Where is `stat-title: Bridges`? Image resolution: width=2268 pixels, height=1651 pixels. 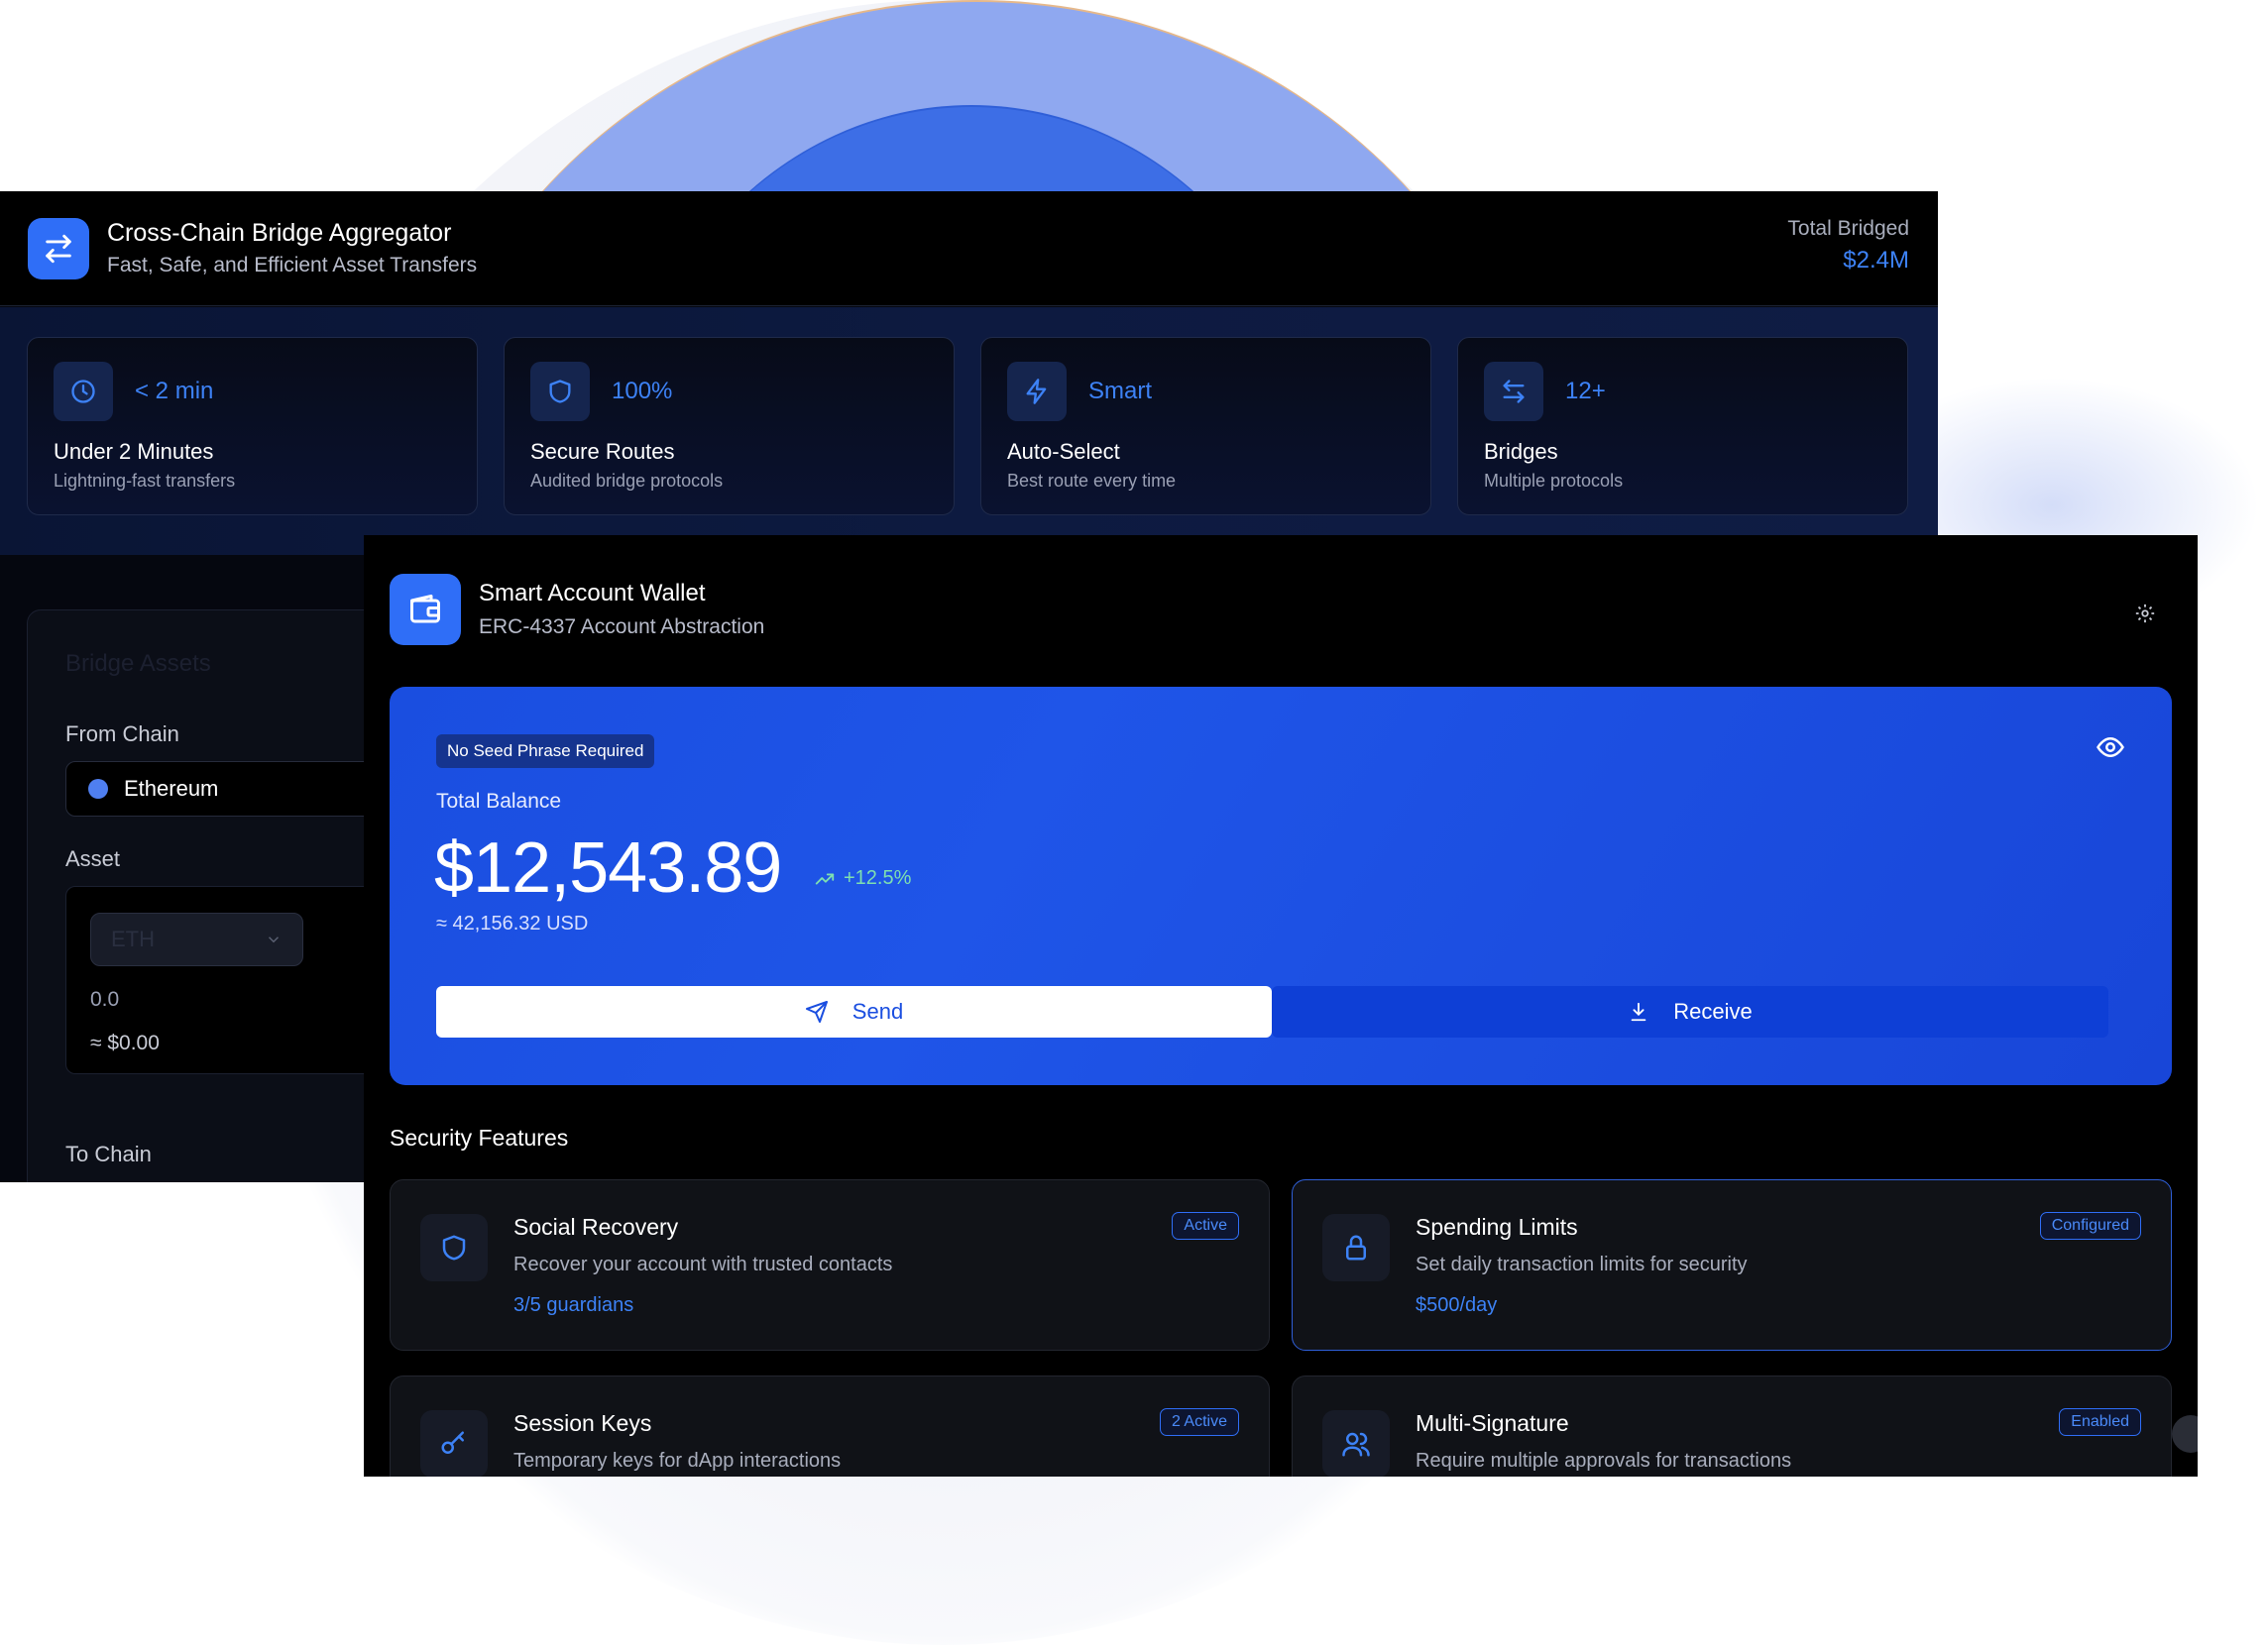 stat-title: Bridges is located at coordinates (1521, 451).